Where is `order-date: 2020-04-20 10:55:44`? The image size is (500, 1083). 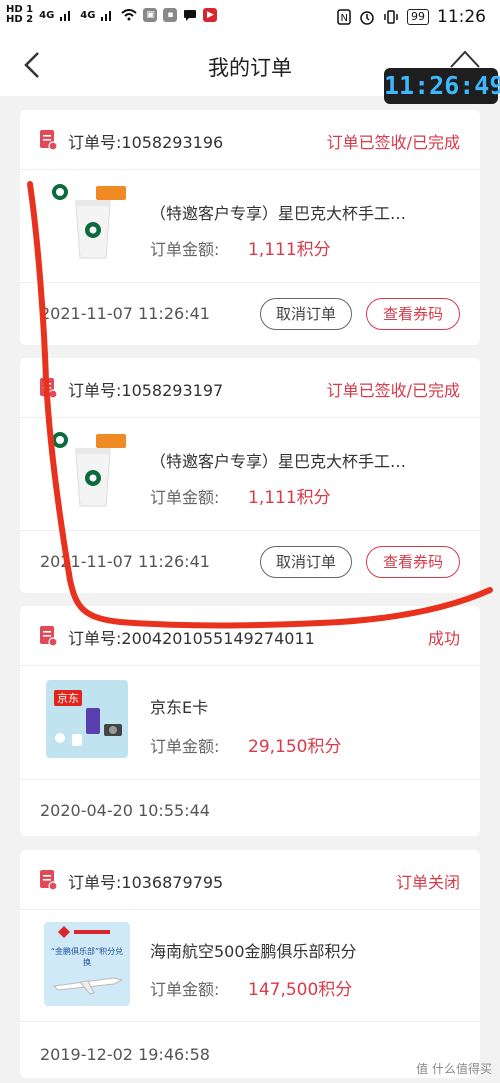
order-date: 2020-04-20 10:55:44 is located at coordinates (125, 810).